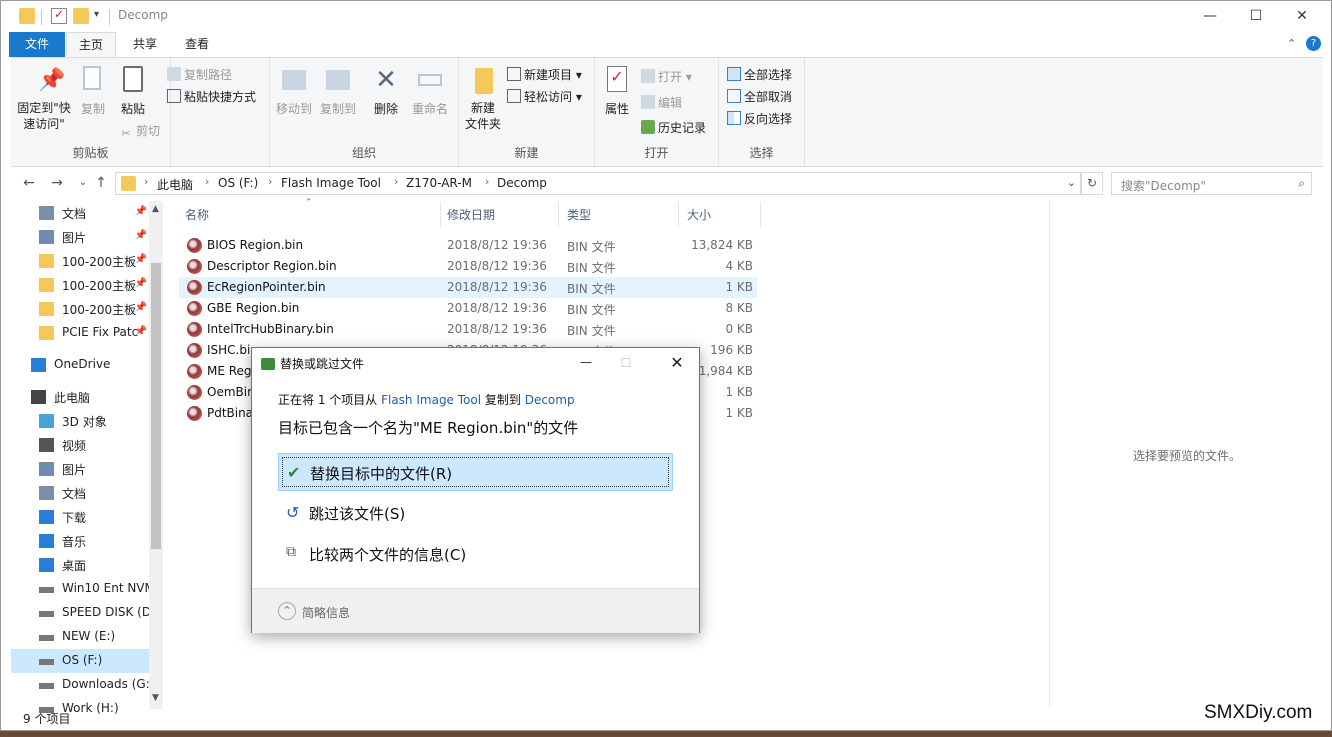  What do you see at coordinates (105, 612) in the screenshot?
I see `nav-item-label: SPEED DISK (D` at bounding box center [105, 612].